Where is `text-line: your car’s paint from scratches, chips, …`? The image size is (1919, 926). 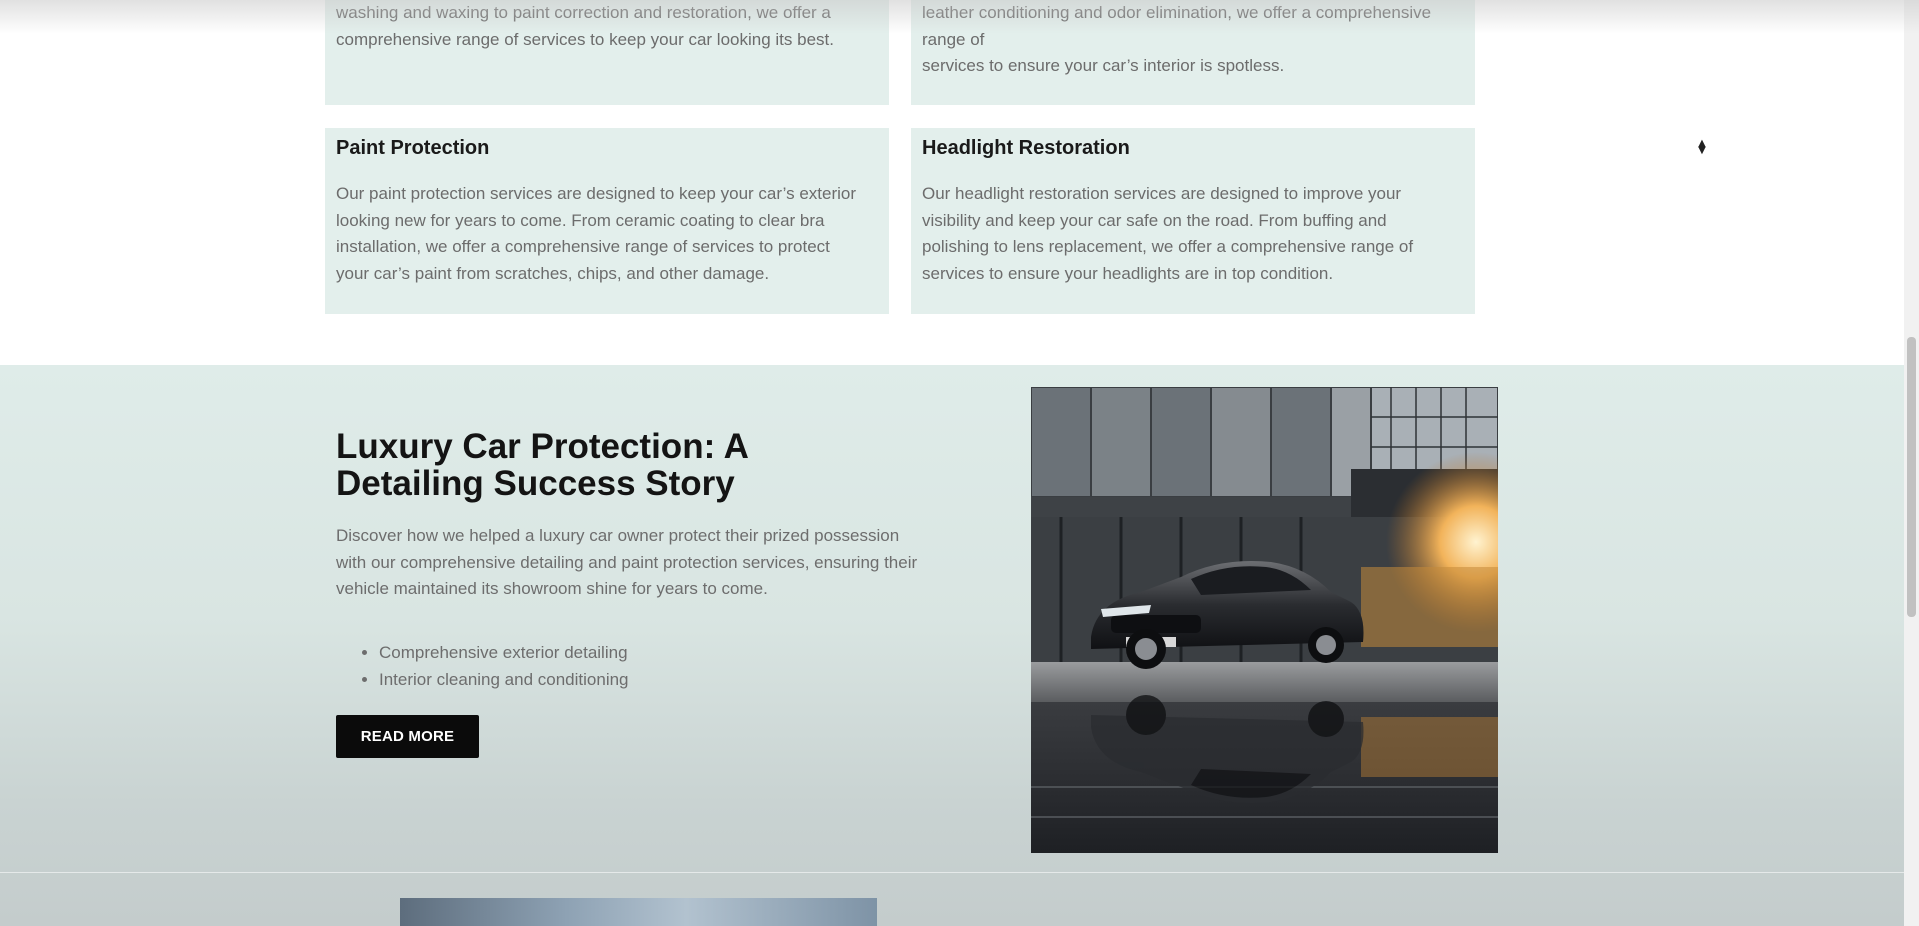
text-line: your car’s paint from scratches, chips, … is located at coordinates (553, 273).